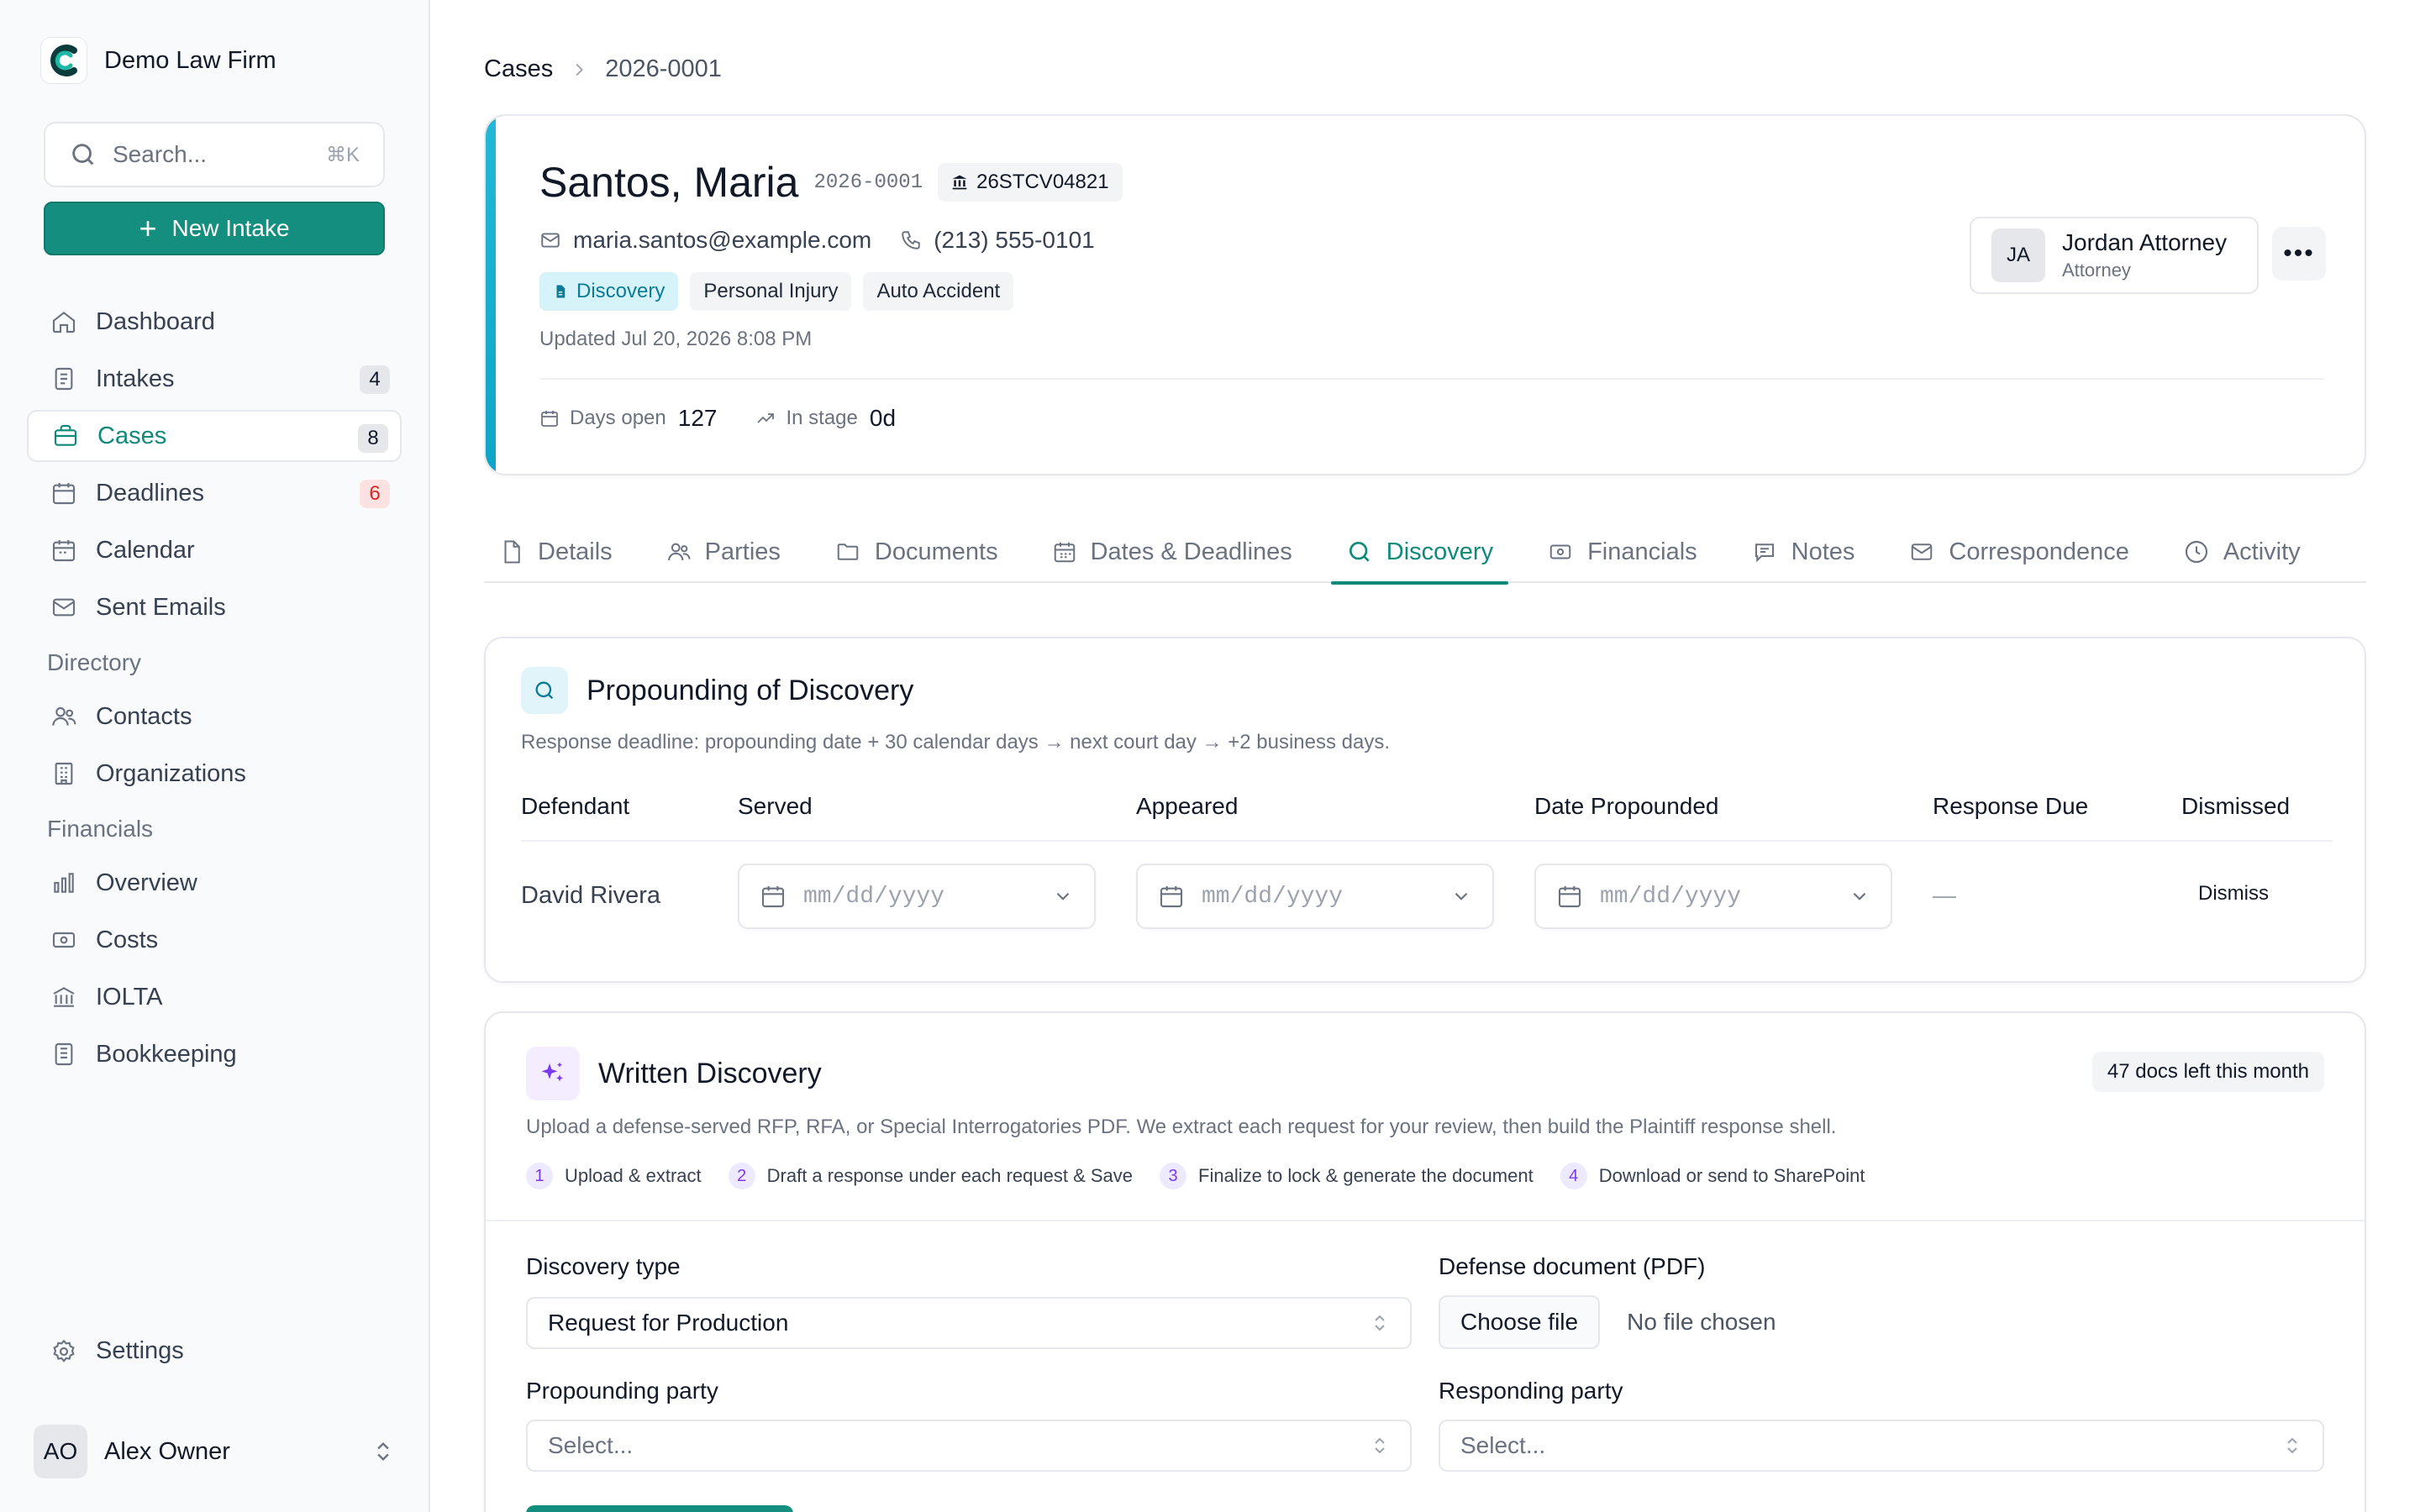 The width and height of the screenshot is (2420, 1512). What do you see at coordinates (556, 552) in the screenshot?
I see `tab-details: Details` at bounding box center [556, 552].